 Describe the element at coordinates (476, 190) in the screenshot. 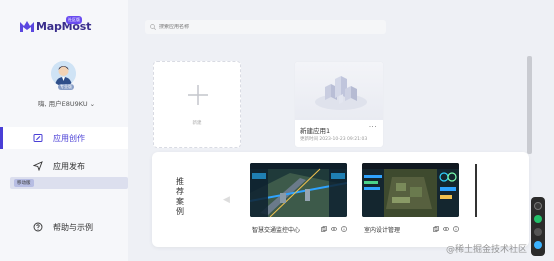

I see `carousel-next-indicator` at that location.